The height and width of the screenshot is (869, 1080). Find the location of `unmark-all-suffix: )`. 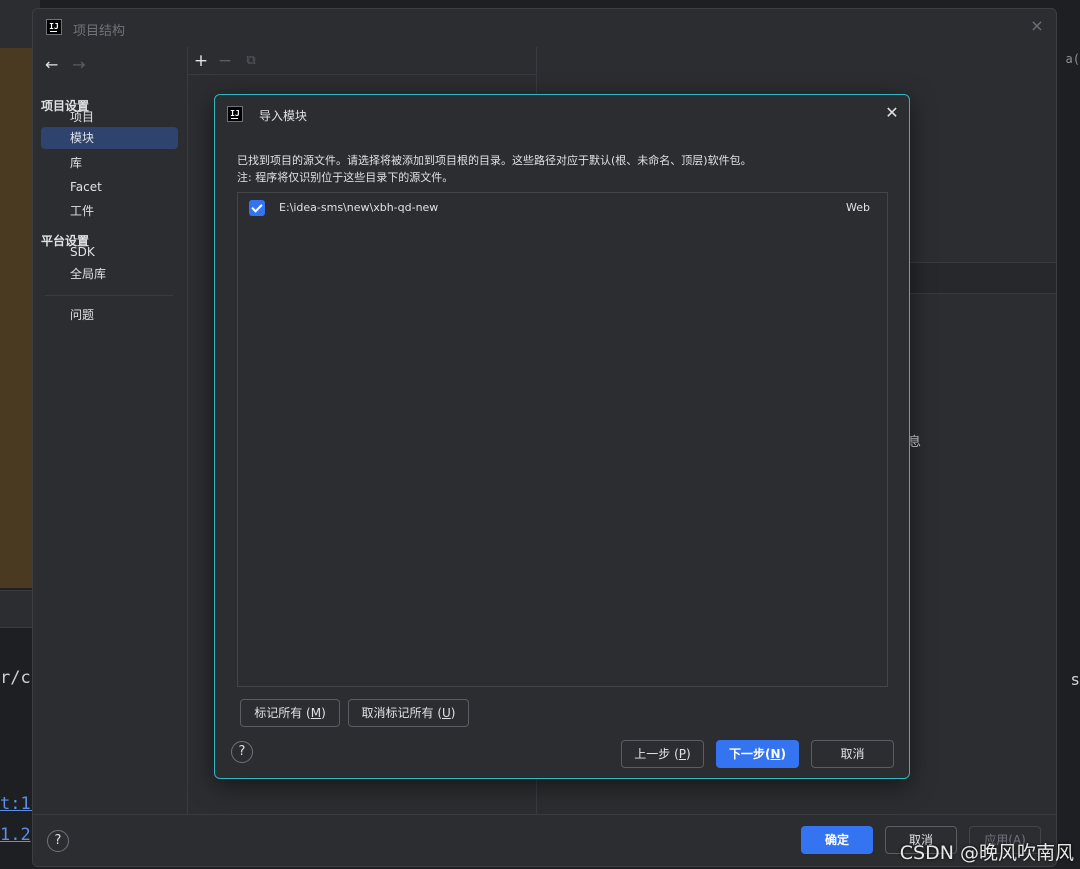

unmark-all-suffix: ) is located at coordinates (453, 713).